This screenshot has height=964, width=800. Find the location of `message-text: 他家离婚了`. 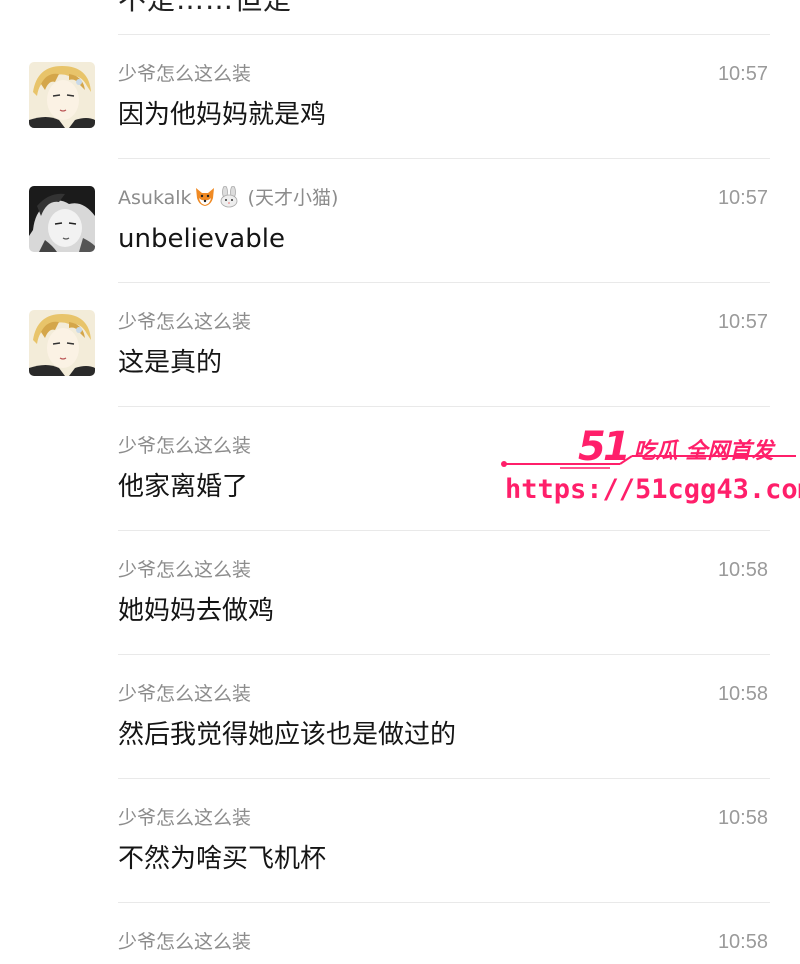

message-text: 他家离婚了 is located at coordinates (183, 487).